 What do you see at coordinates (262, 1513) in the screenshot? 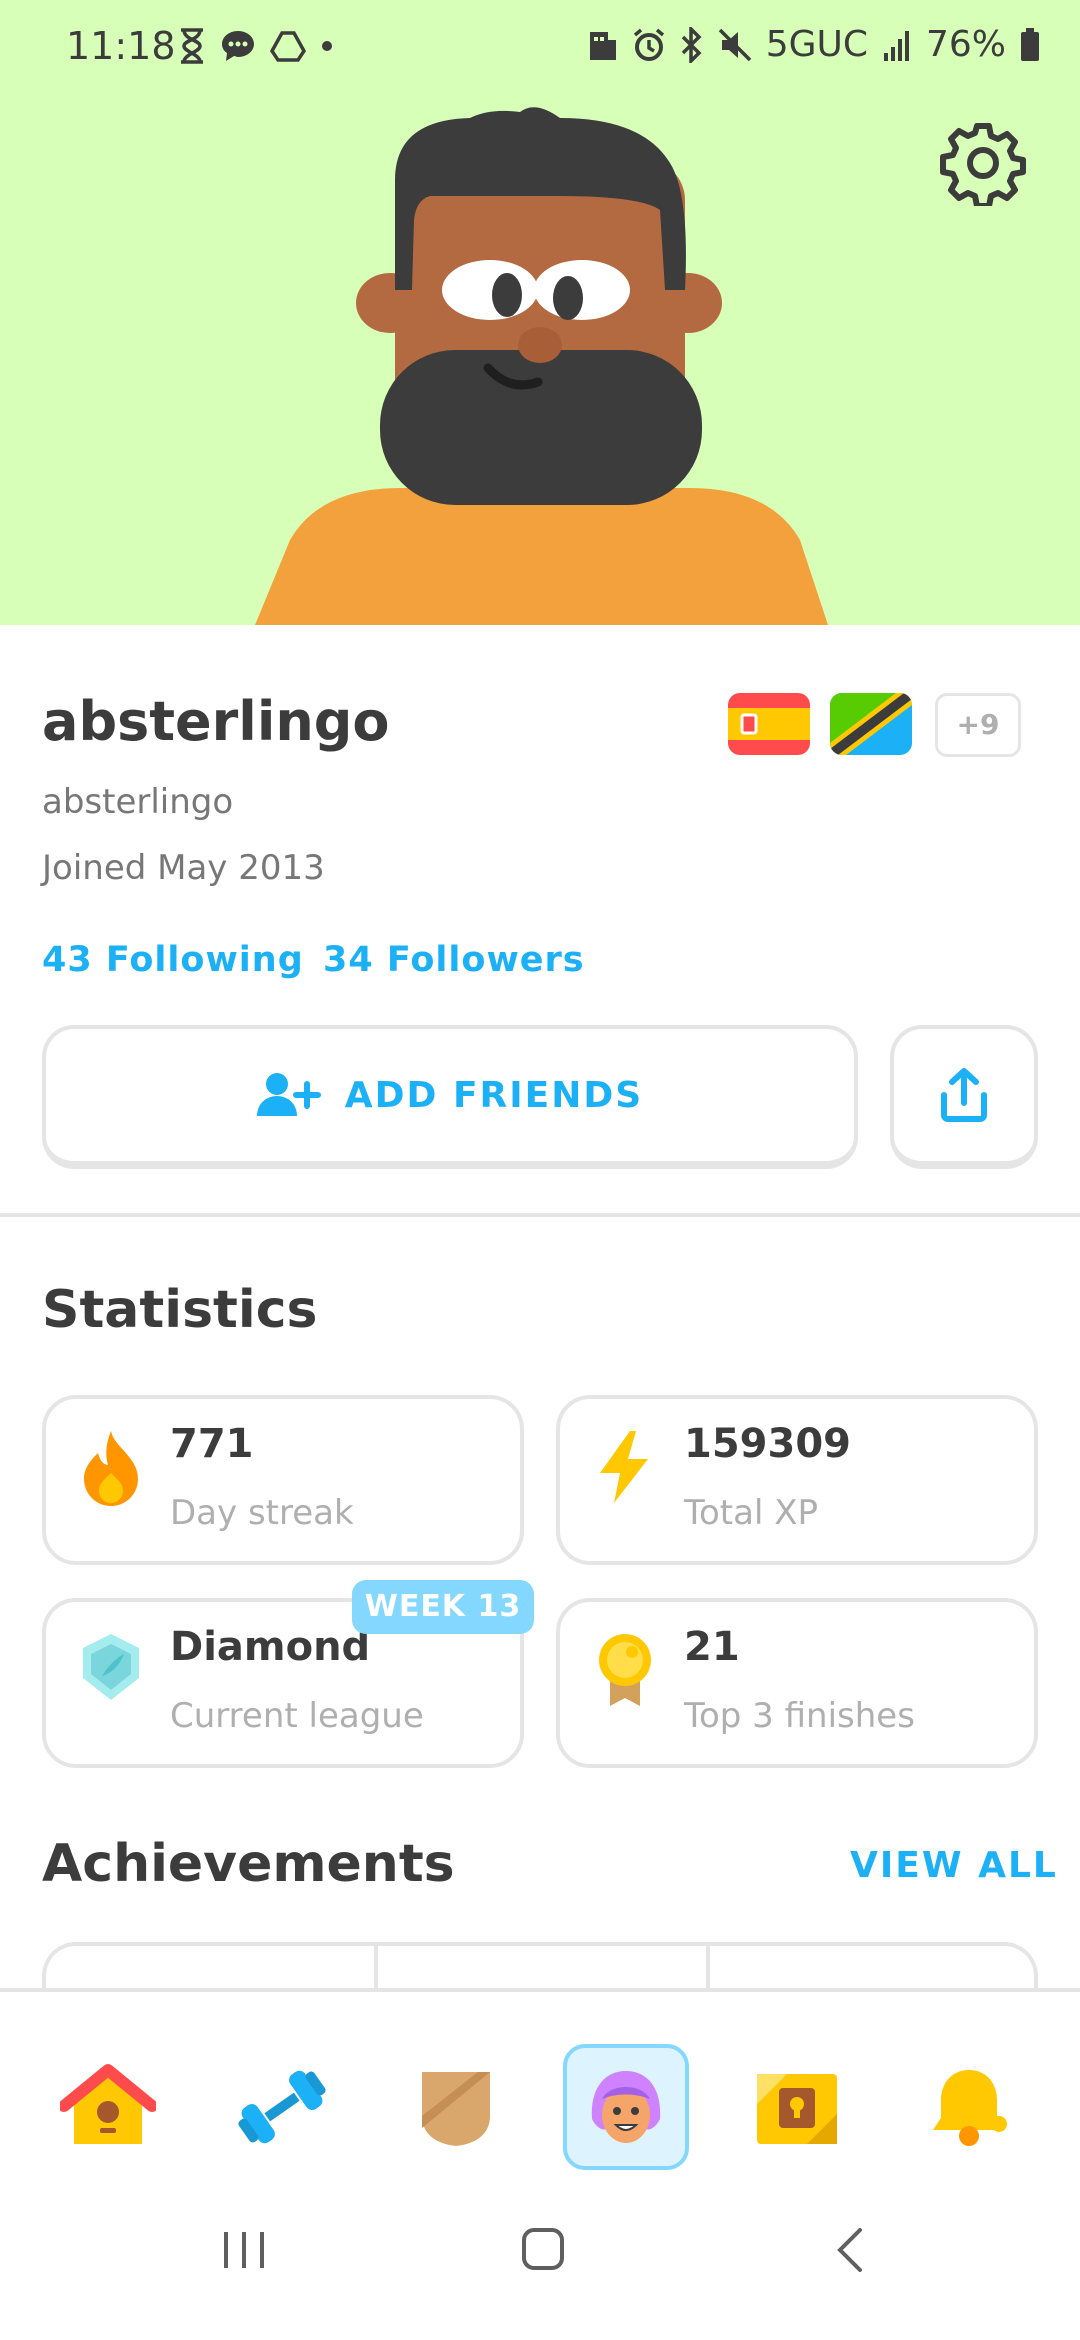
I see `stat-label: Day streak` at bounding box center [262, 1513].